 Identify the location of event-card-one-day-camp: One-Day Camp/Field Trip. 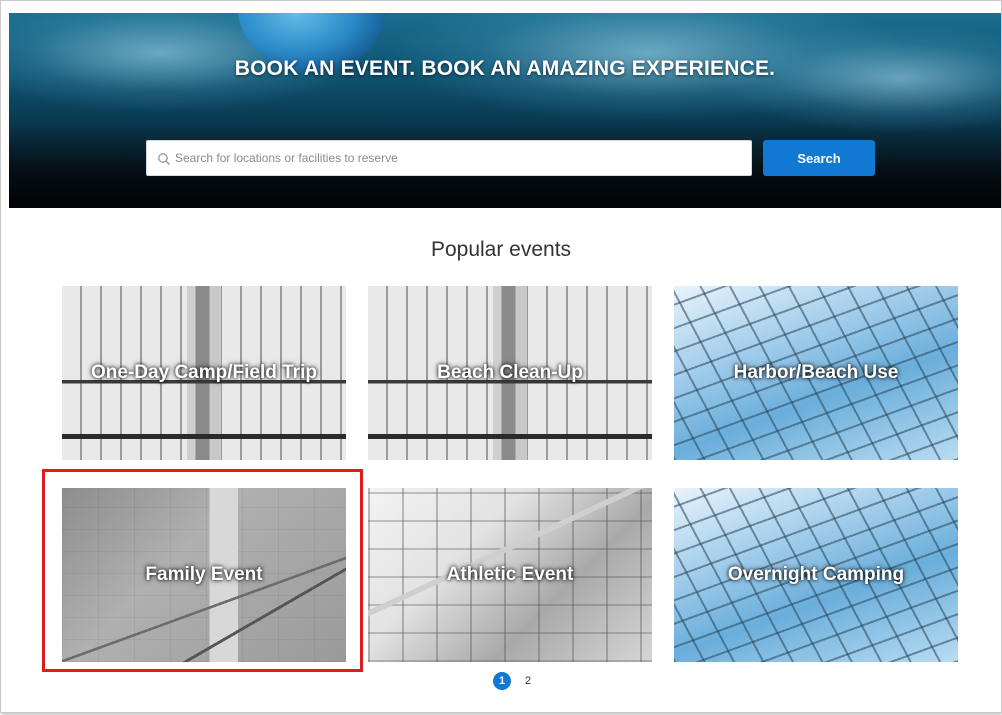
(204, 373).